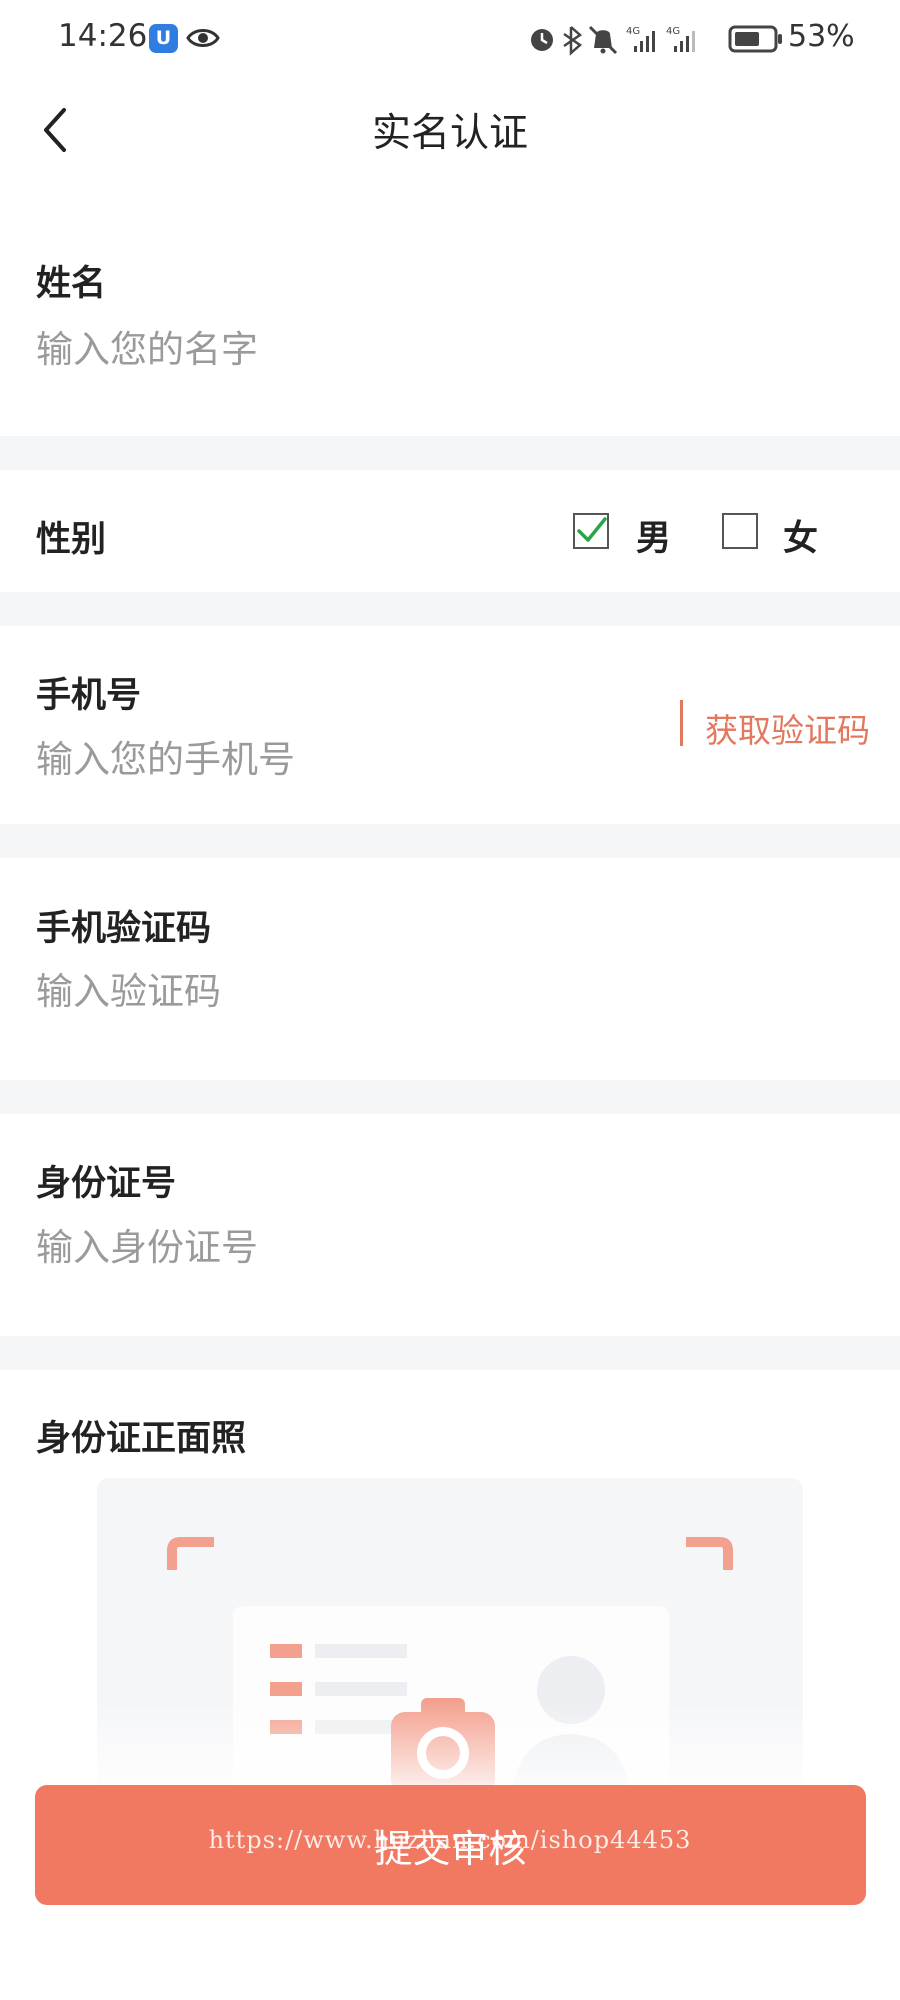  I want to click on sms-code-input, so click(336, 991).